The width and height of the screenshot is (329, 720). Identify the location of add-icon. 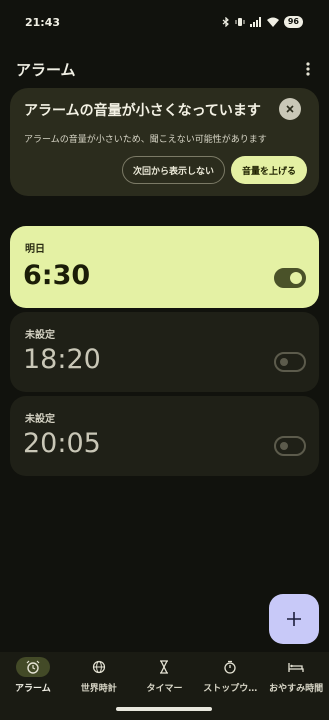
(294, 619).